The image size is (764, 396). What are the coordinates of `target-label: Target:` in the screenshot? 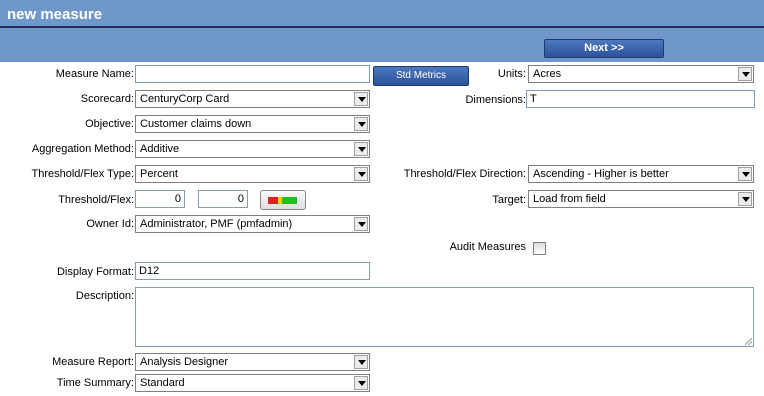 It's located at (509, 200).